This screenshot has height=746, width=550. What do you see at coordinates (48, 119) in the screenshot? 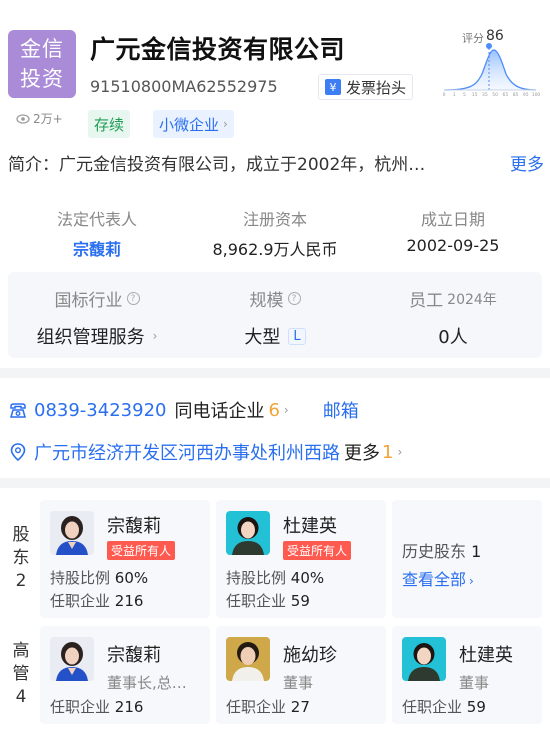
I see `view-count-value: 2万+` at bounding box center [48, 119].